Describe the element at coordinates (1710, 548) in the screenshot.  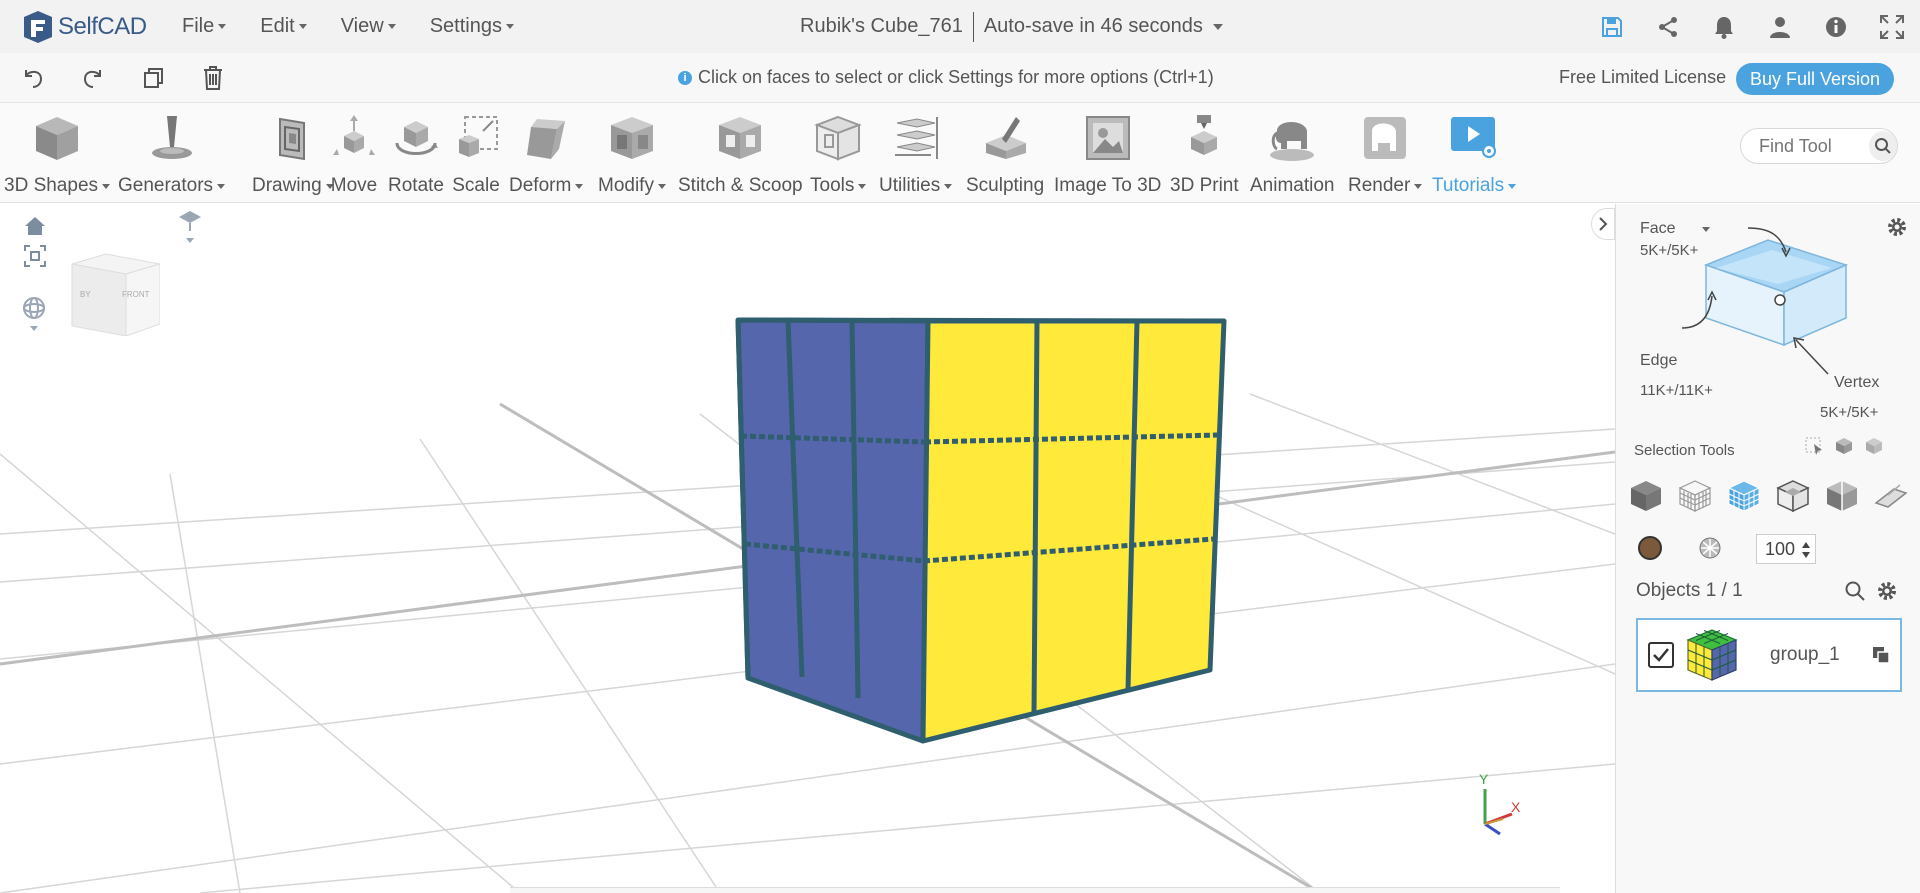
I see `texture-icon` at that location.